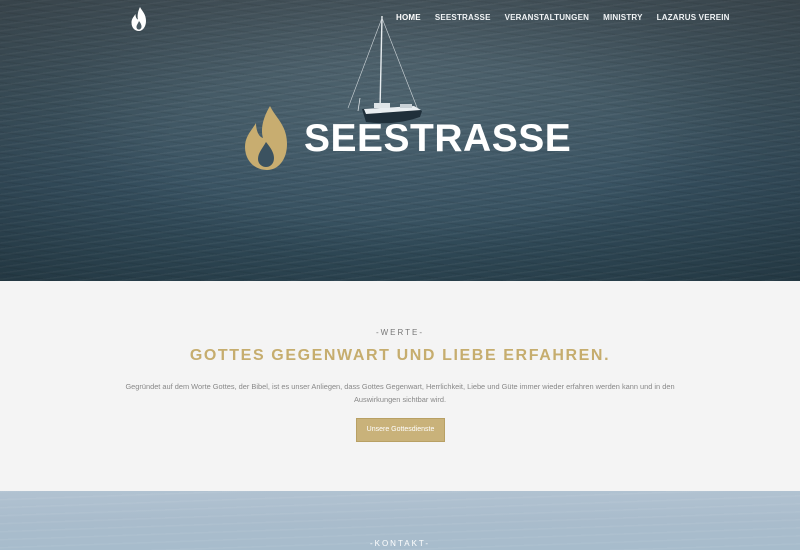  What do you see at coordinates (693, 17) in the screenshot?
I see `nav-item-lazarus-verein: LAZARUS VEREIN` at bounding box center [693, 17].